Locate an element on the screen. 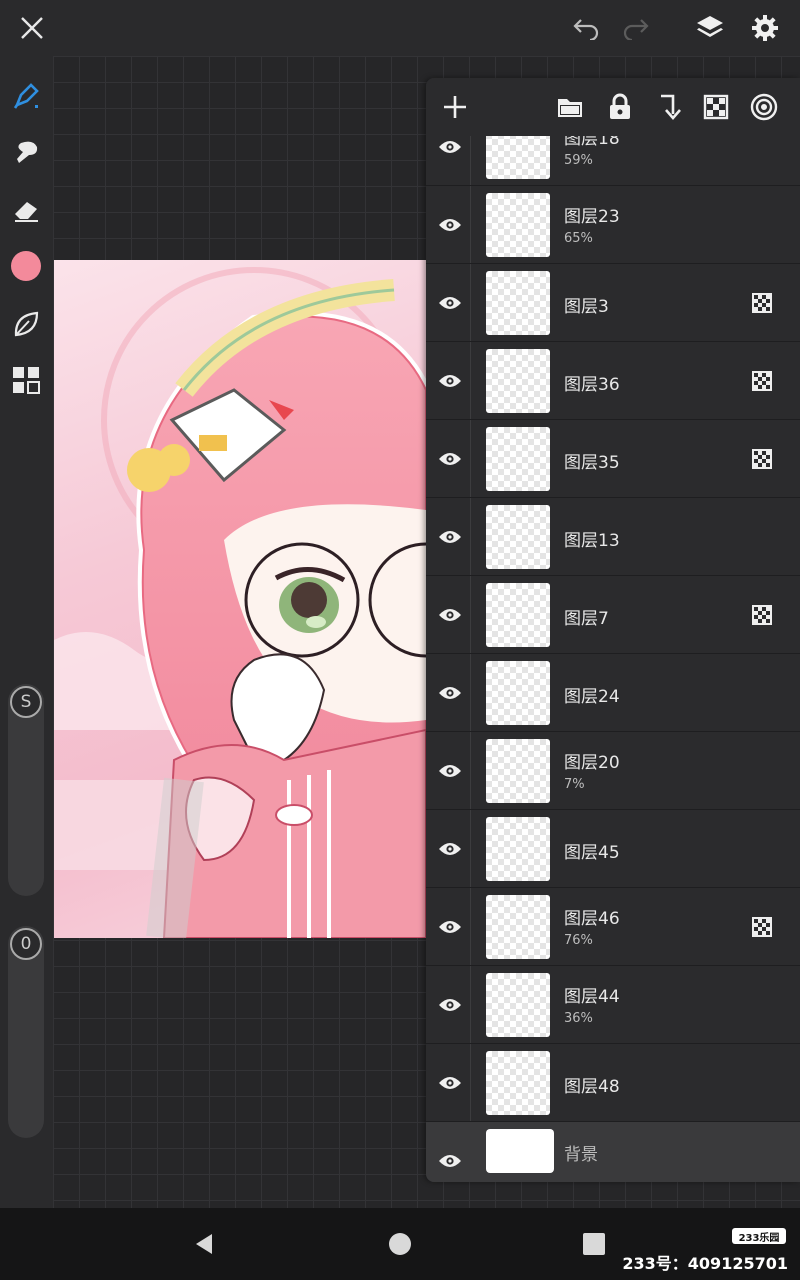  layer-name: 图层46 is located at coordinates (592, 919).